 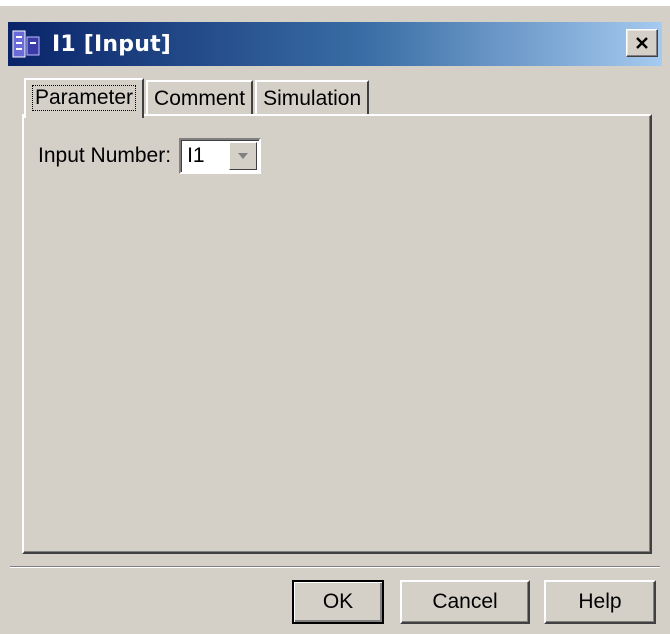 I want to click on tab-label: Parameter, so click(x=84, y=98).